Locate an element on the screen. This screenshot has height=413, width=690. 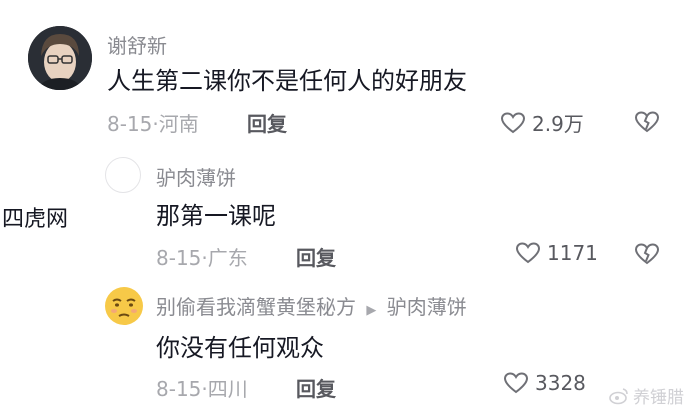
comment-author: 别偷看我滴蟹黄堡秘方 ▶ 驴肉薄饼 is located at coordinates (311, 305).